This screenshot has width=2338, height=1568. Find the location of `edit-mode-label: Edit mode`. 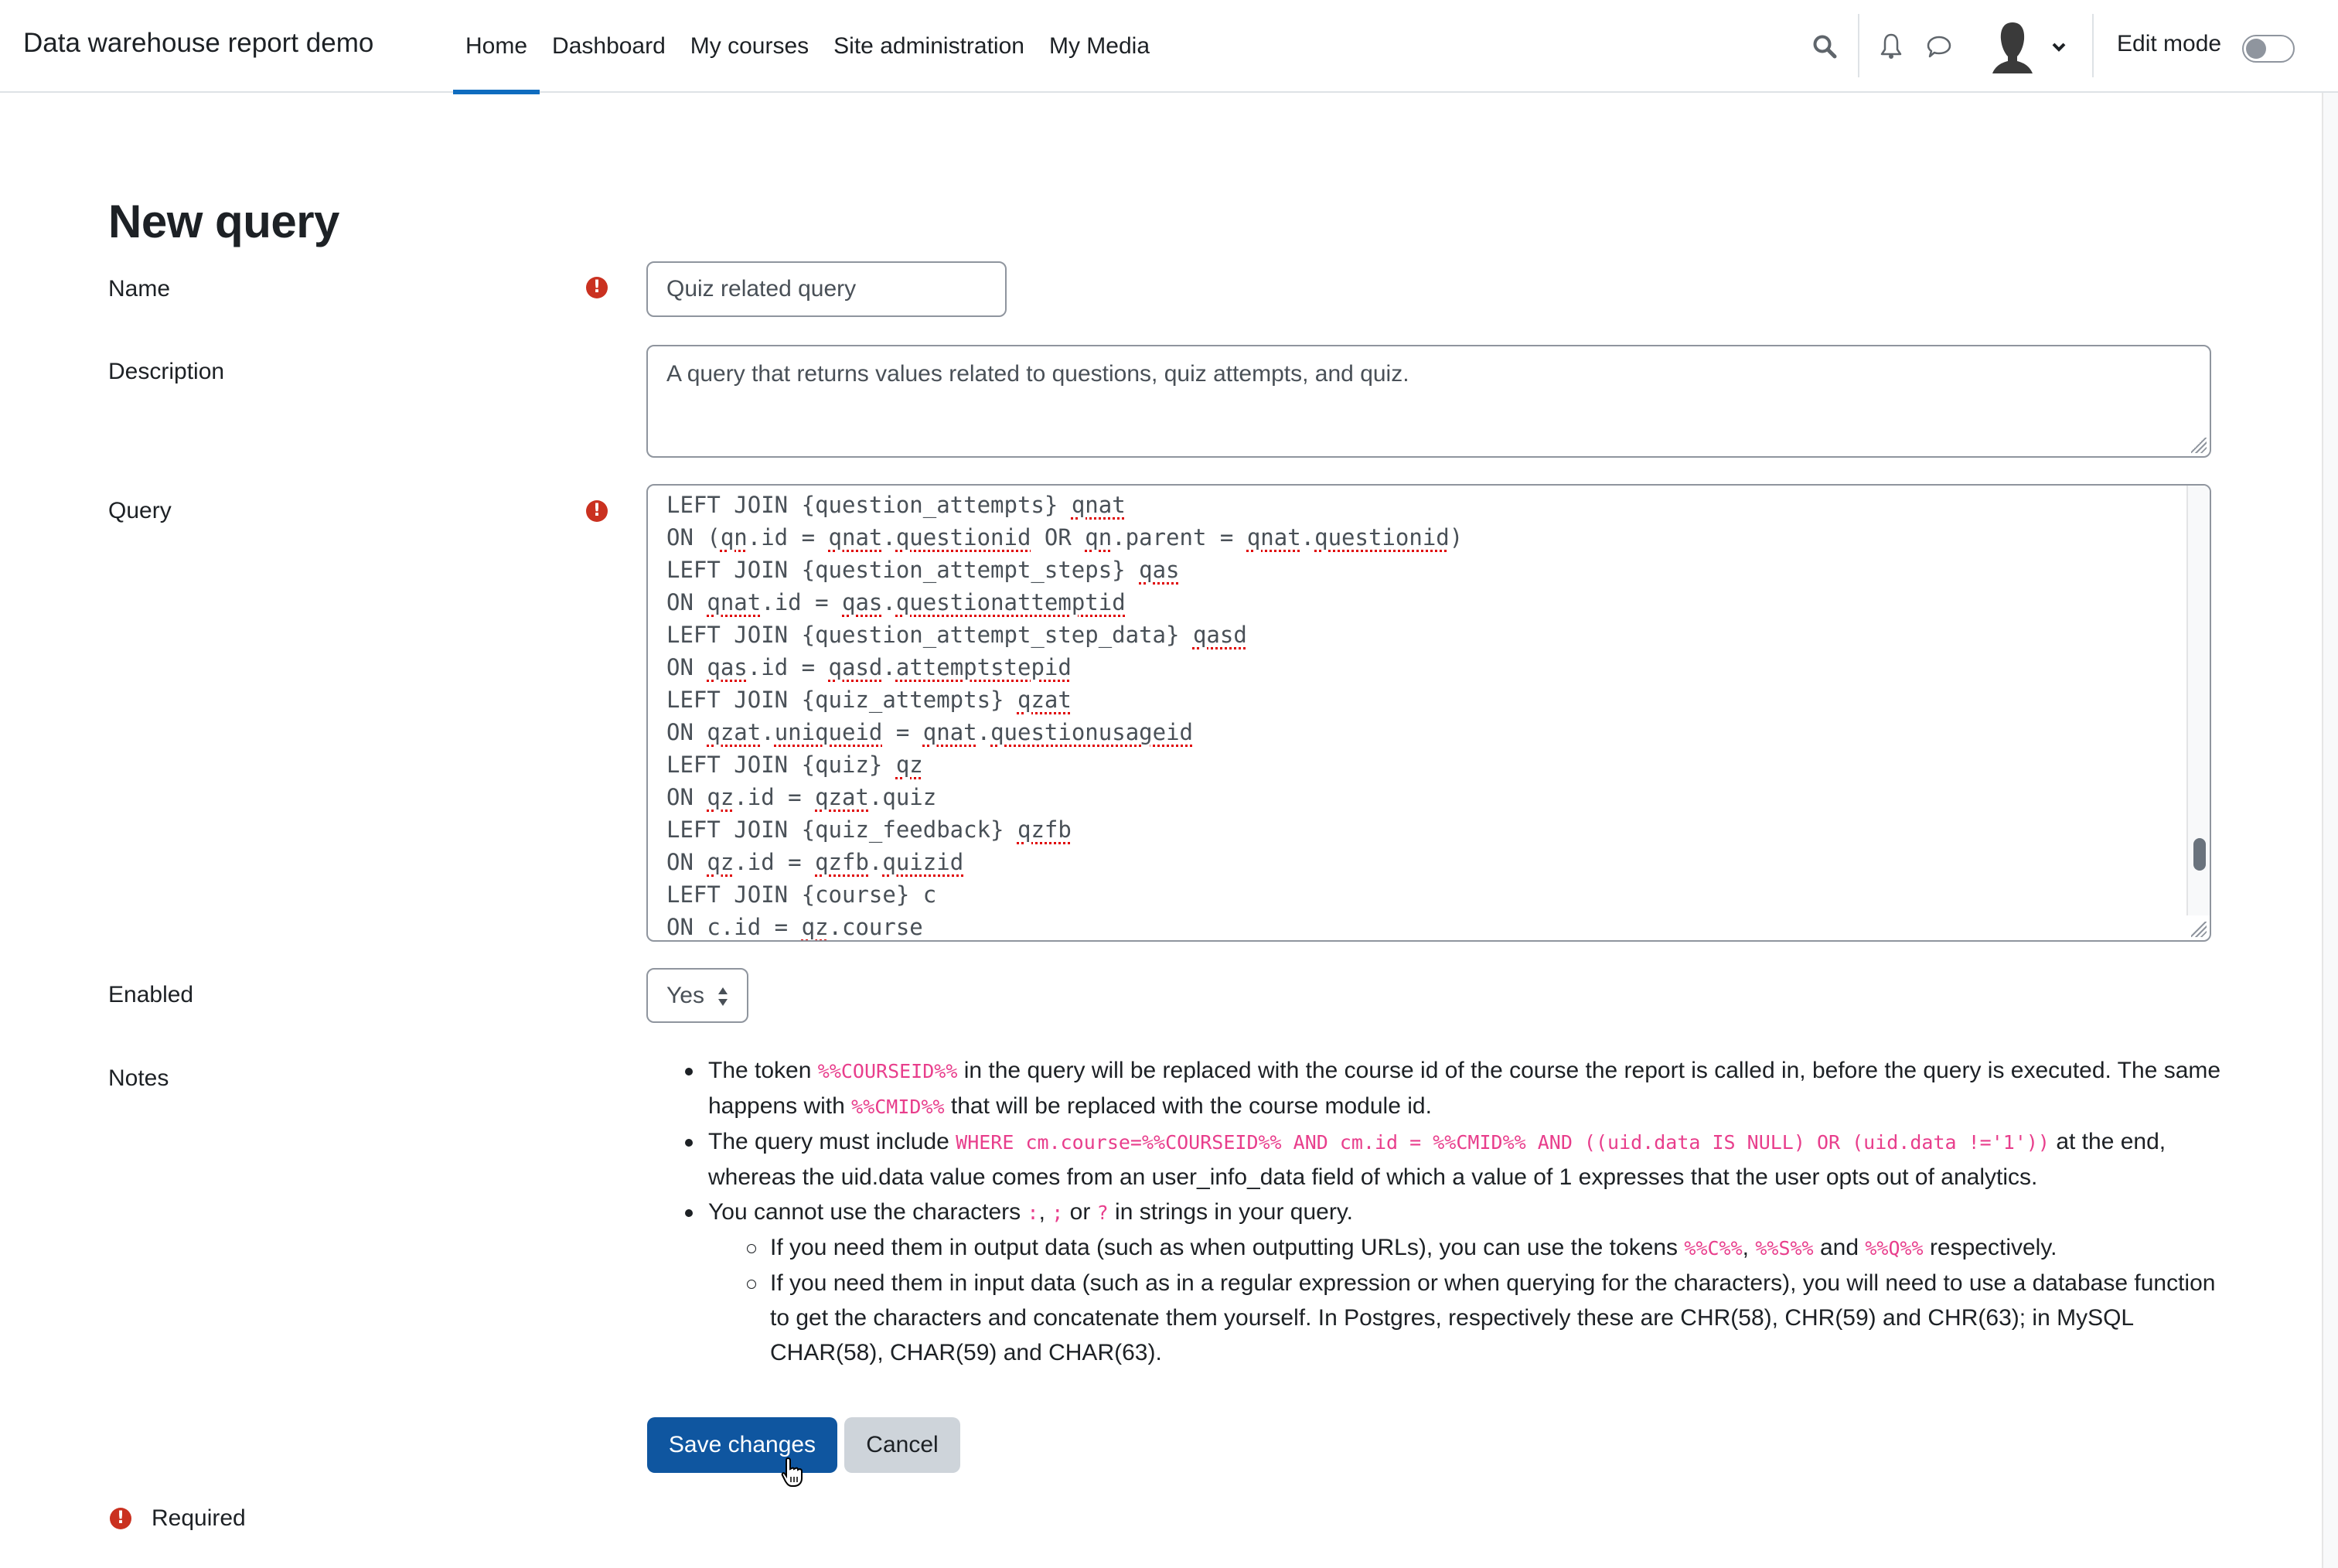

edit-mode-label: Edit mode is located at coordinates (2169, 43).